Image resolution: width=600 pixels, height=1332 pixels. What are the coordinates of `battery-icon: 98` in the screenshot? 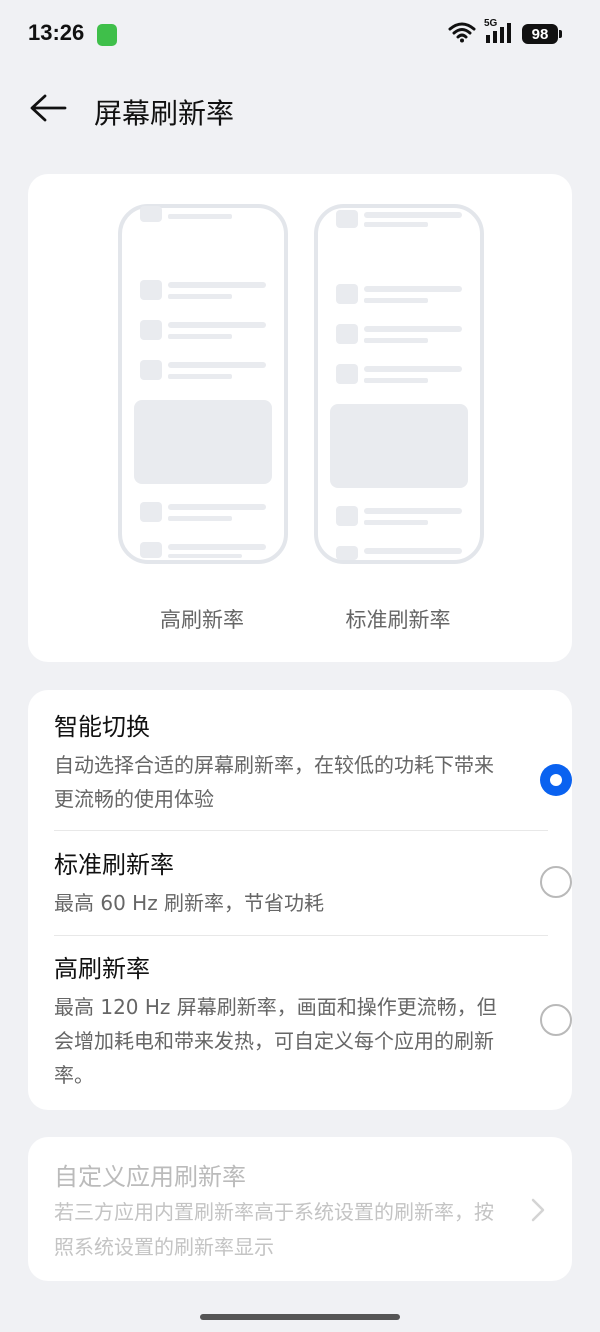 It's located at (542, 34).